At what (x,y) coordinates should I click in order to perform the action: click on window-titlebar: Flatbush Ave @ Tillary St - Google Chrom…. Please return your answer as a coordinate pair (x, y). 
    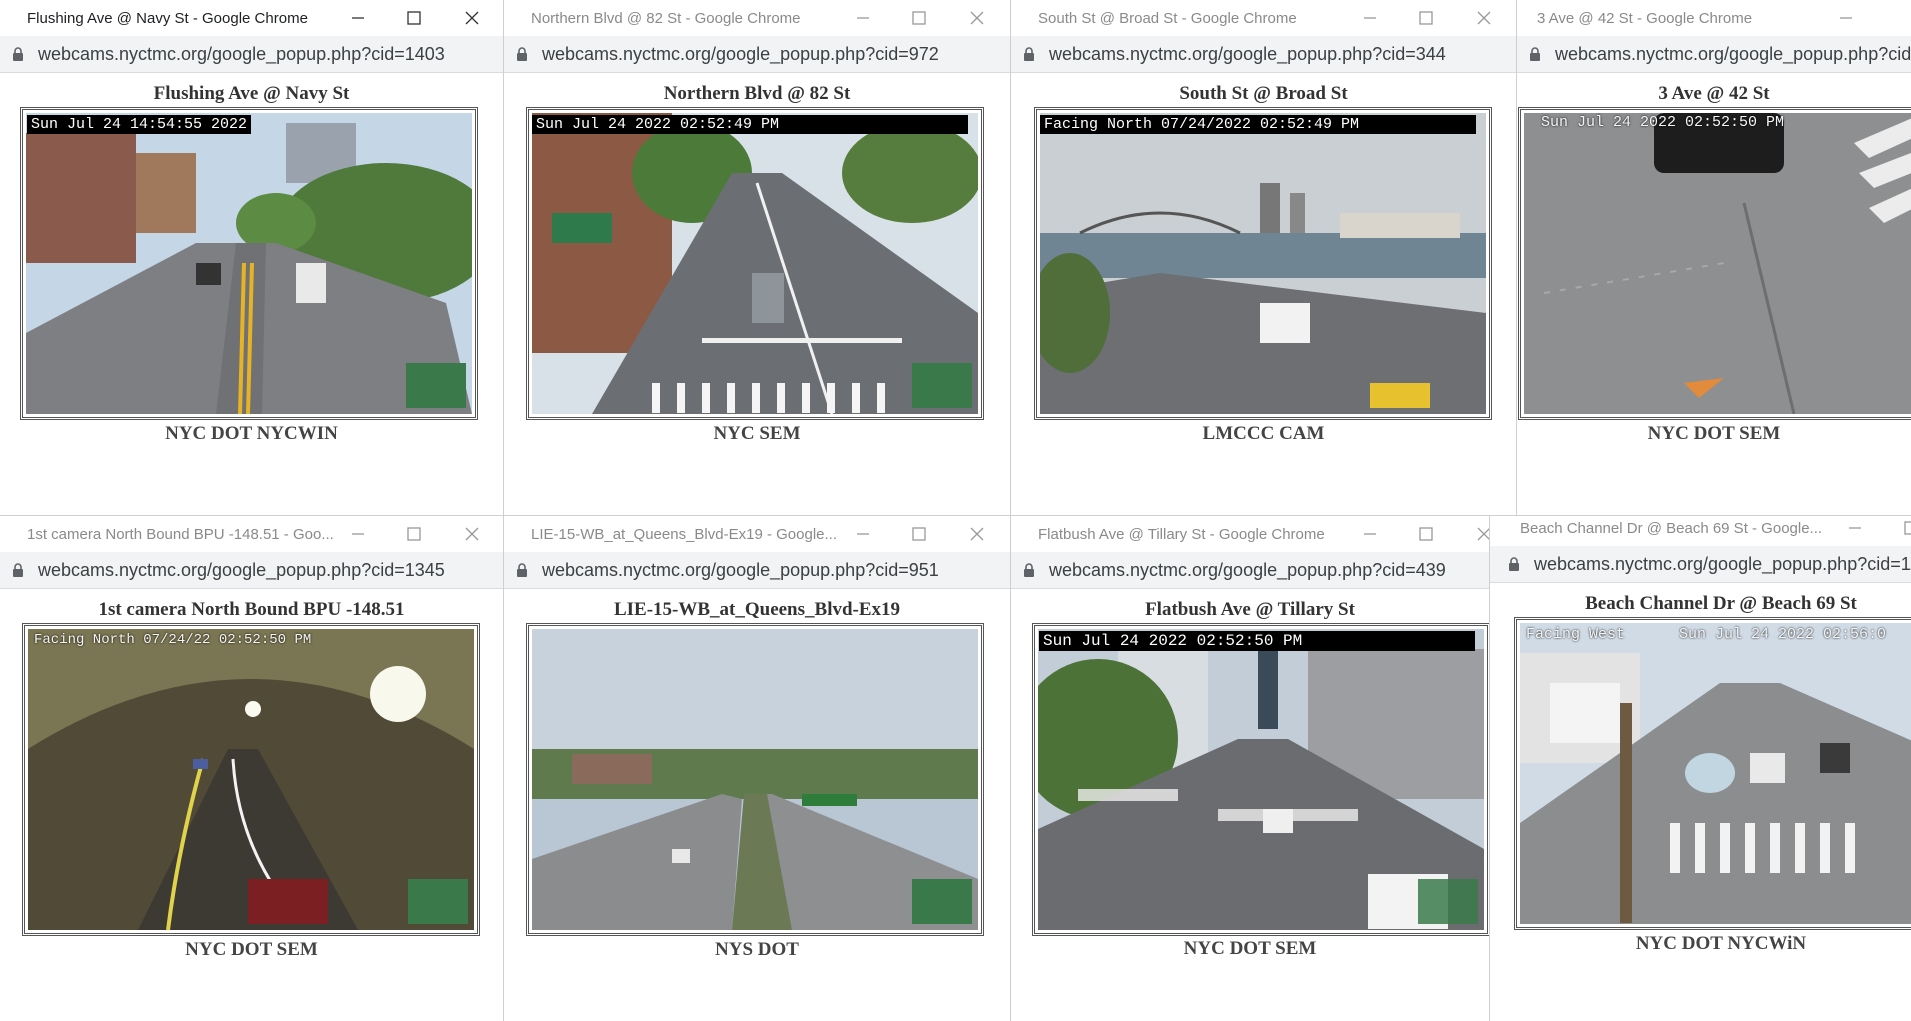
    Looking at the image, I should click on (1250, 534).